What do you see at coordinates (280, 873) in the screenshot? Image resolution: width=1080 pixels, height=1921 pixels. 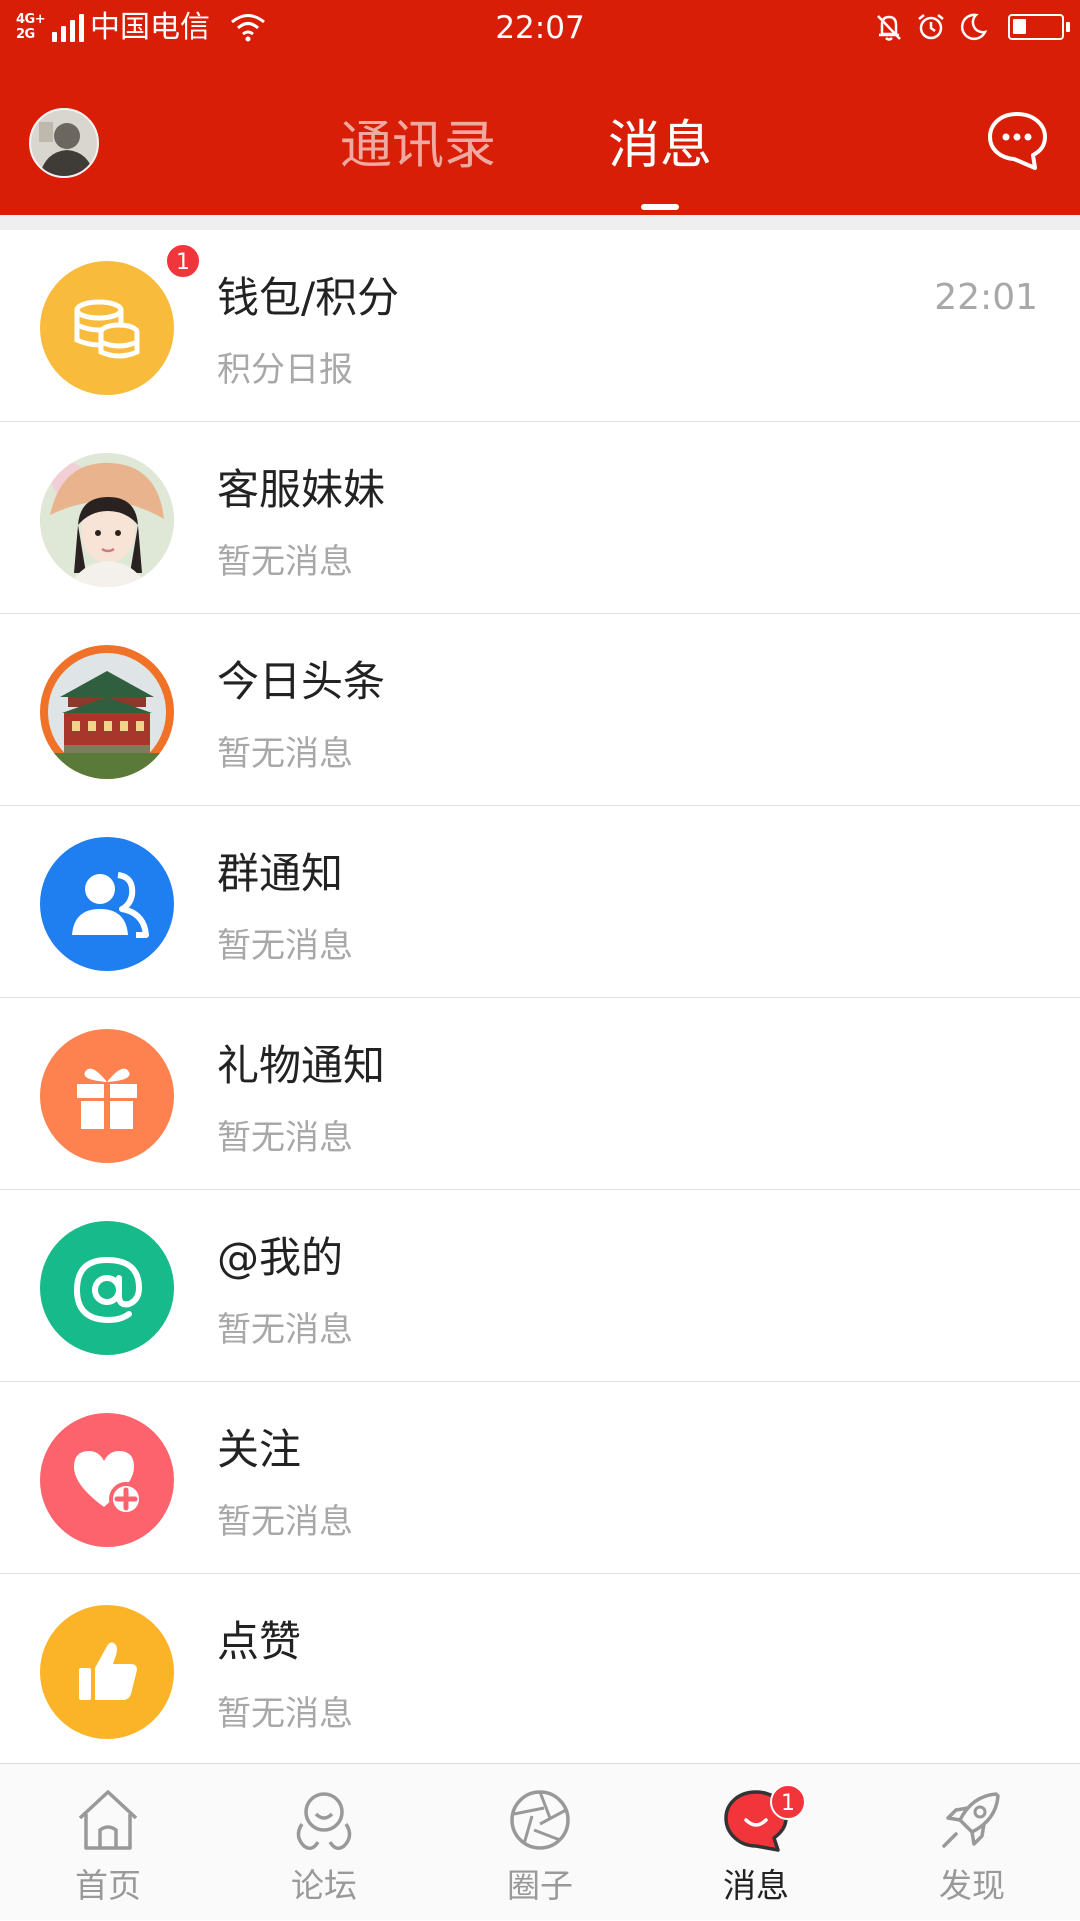 I see `item-title: 群通知` at bounding box center [280, 873].